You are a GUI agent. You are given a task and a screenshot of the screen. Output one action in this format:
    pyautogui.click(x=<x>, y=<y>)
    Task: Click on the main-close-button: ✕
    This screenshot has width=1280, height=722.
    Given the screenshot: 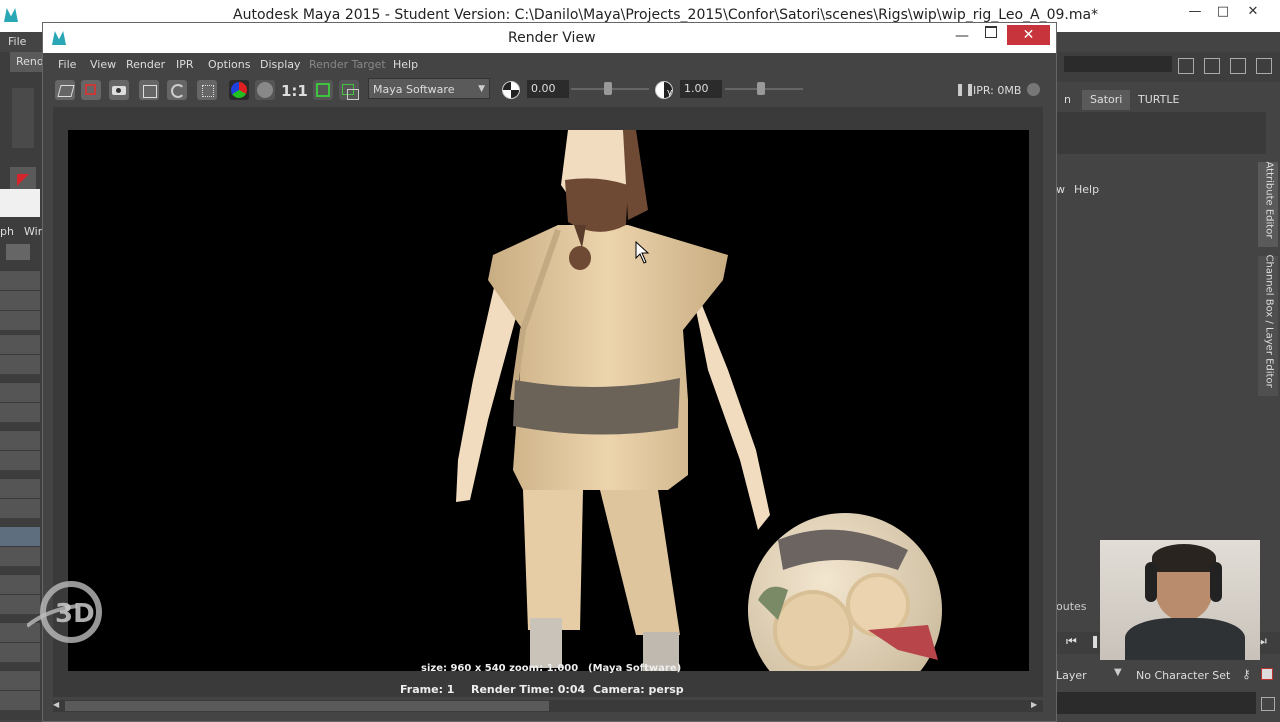 What is the action you would take?
    pyautogui.click(x=1253, y=13)
    